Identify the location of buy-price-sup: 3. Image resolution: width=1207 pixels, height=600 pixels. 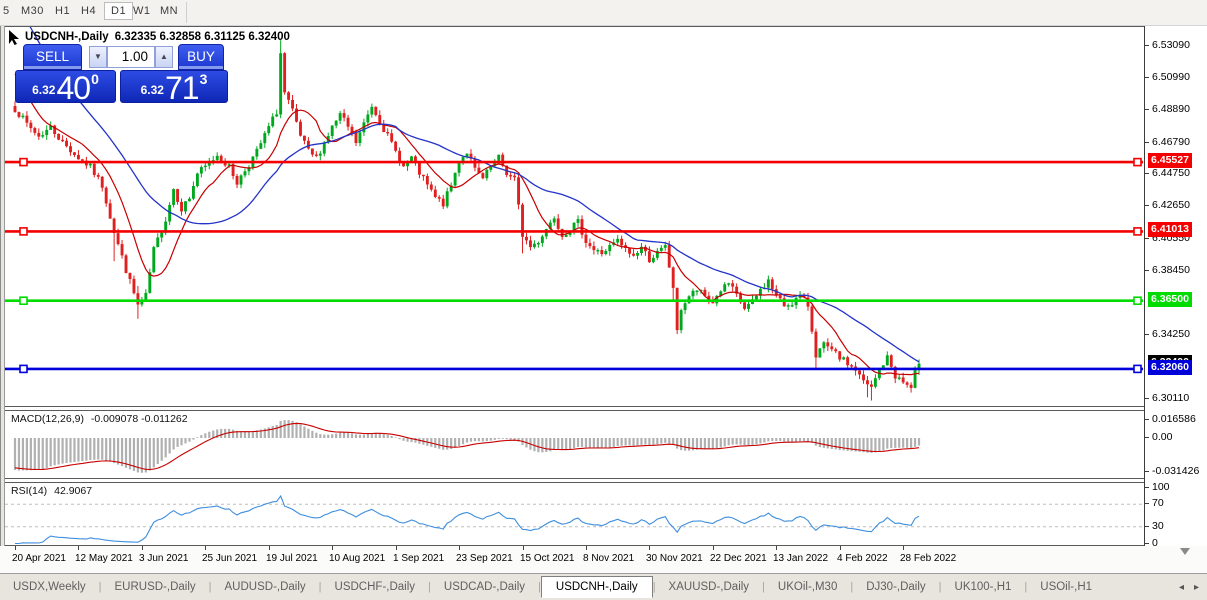
(203, 79).